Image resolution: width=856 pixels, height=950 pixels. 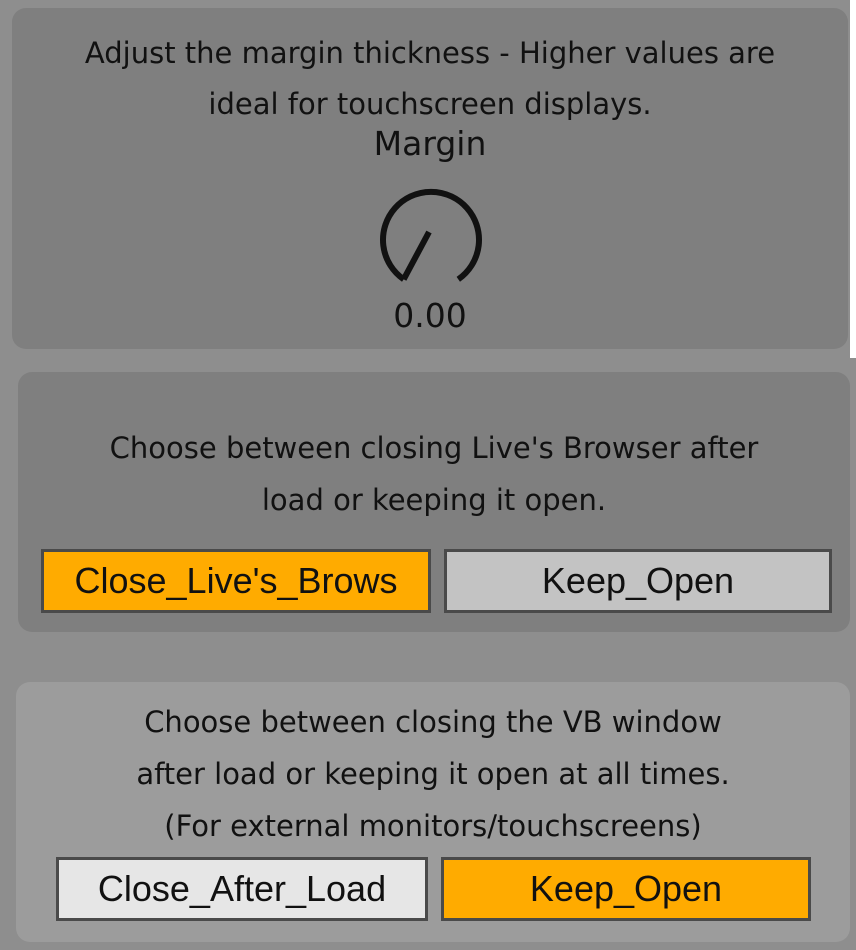 I want to click on margin-knob-value: 0.00, so click(x=430, y=315).